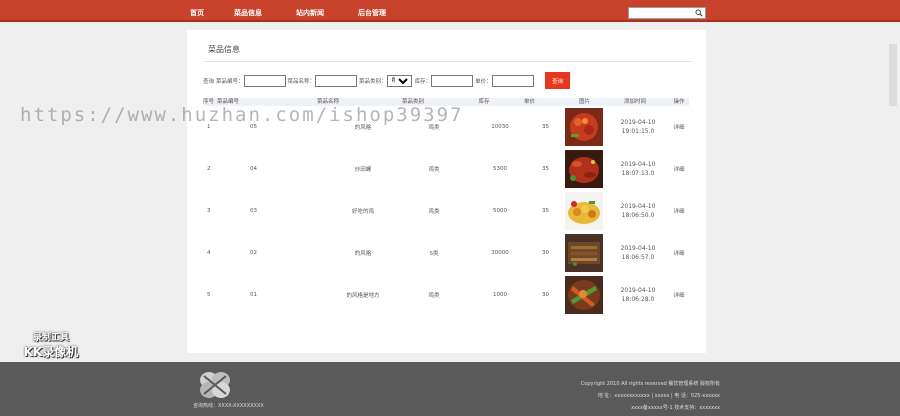 The image size is (900, 416). Describe the element at coordinates (423, 82) in the screenshot. I see `filter-stock-label: 库存：` at that location.